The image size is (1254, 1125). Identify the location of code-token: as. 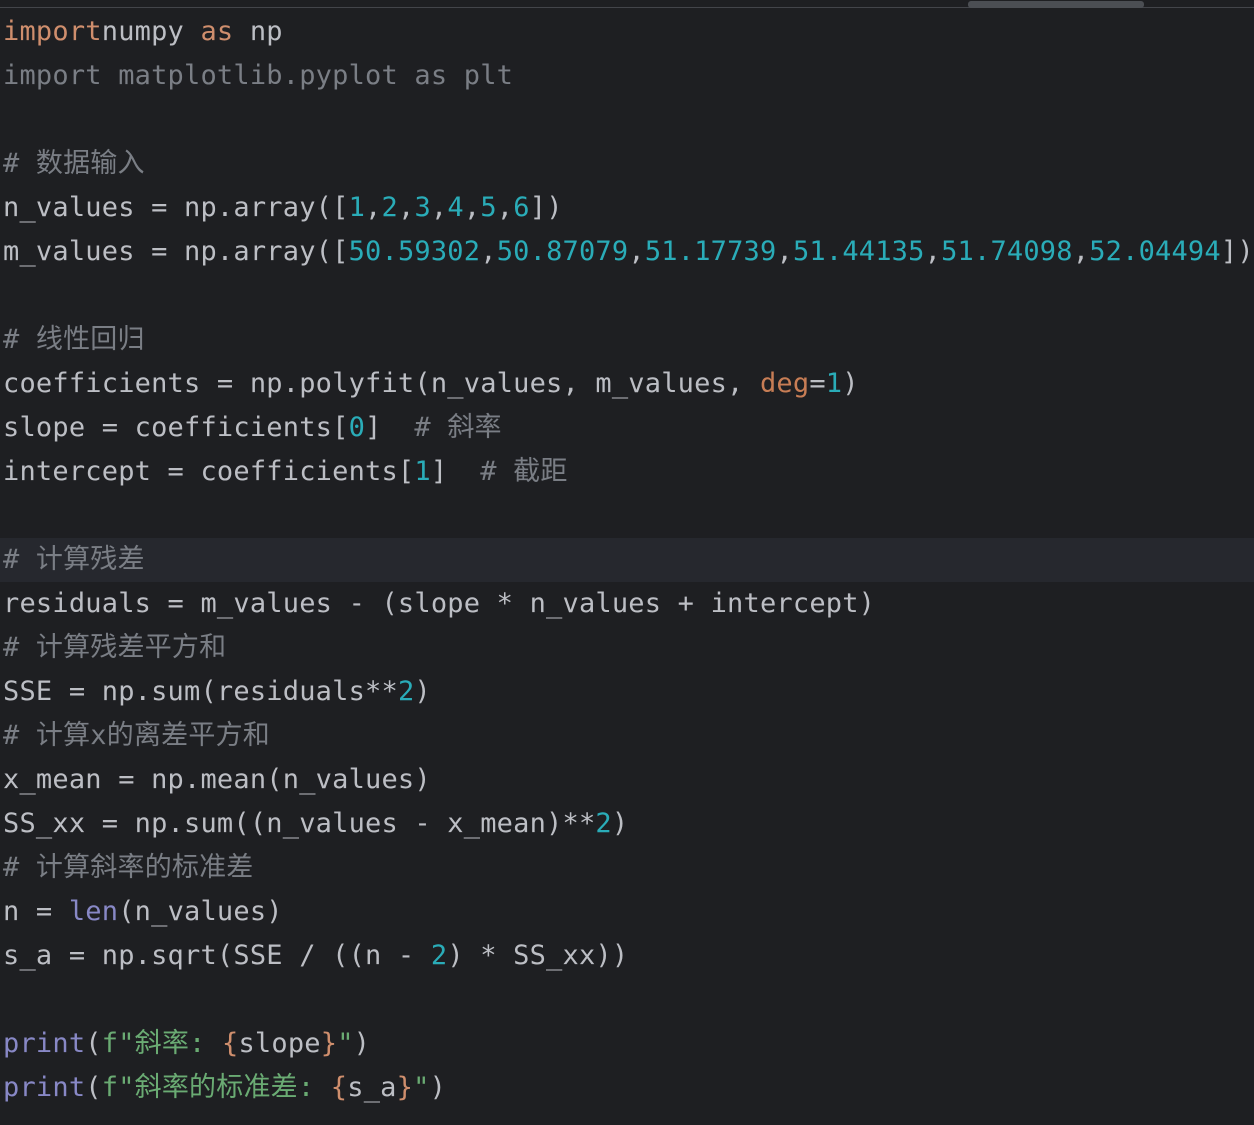
(217, 31).